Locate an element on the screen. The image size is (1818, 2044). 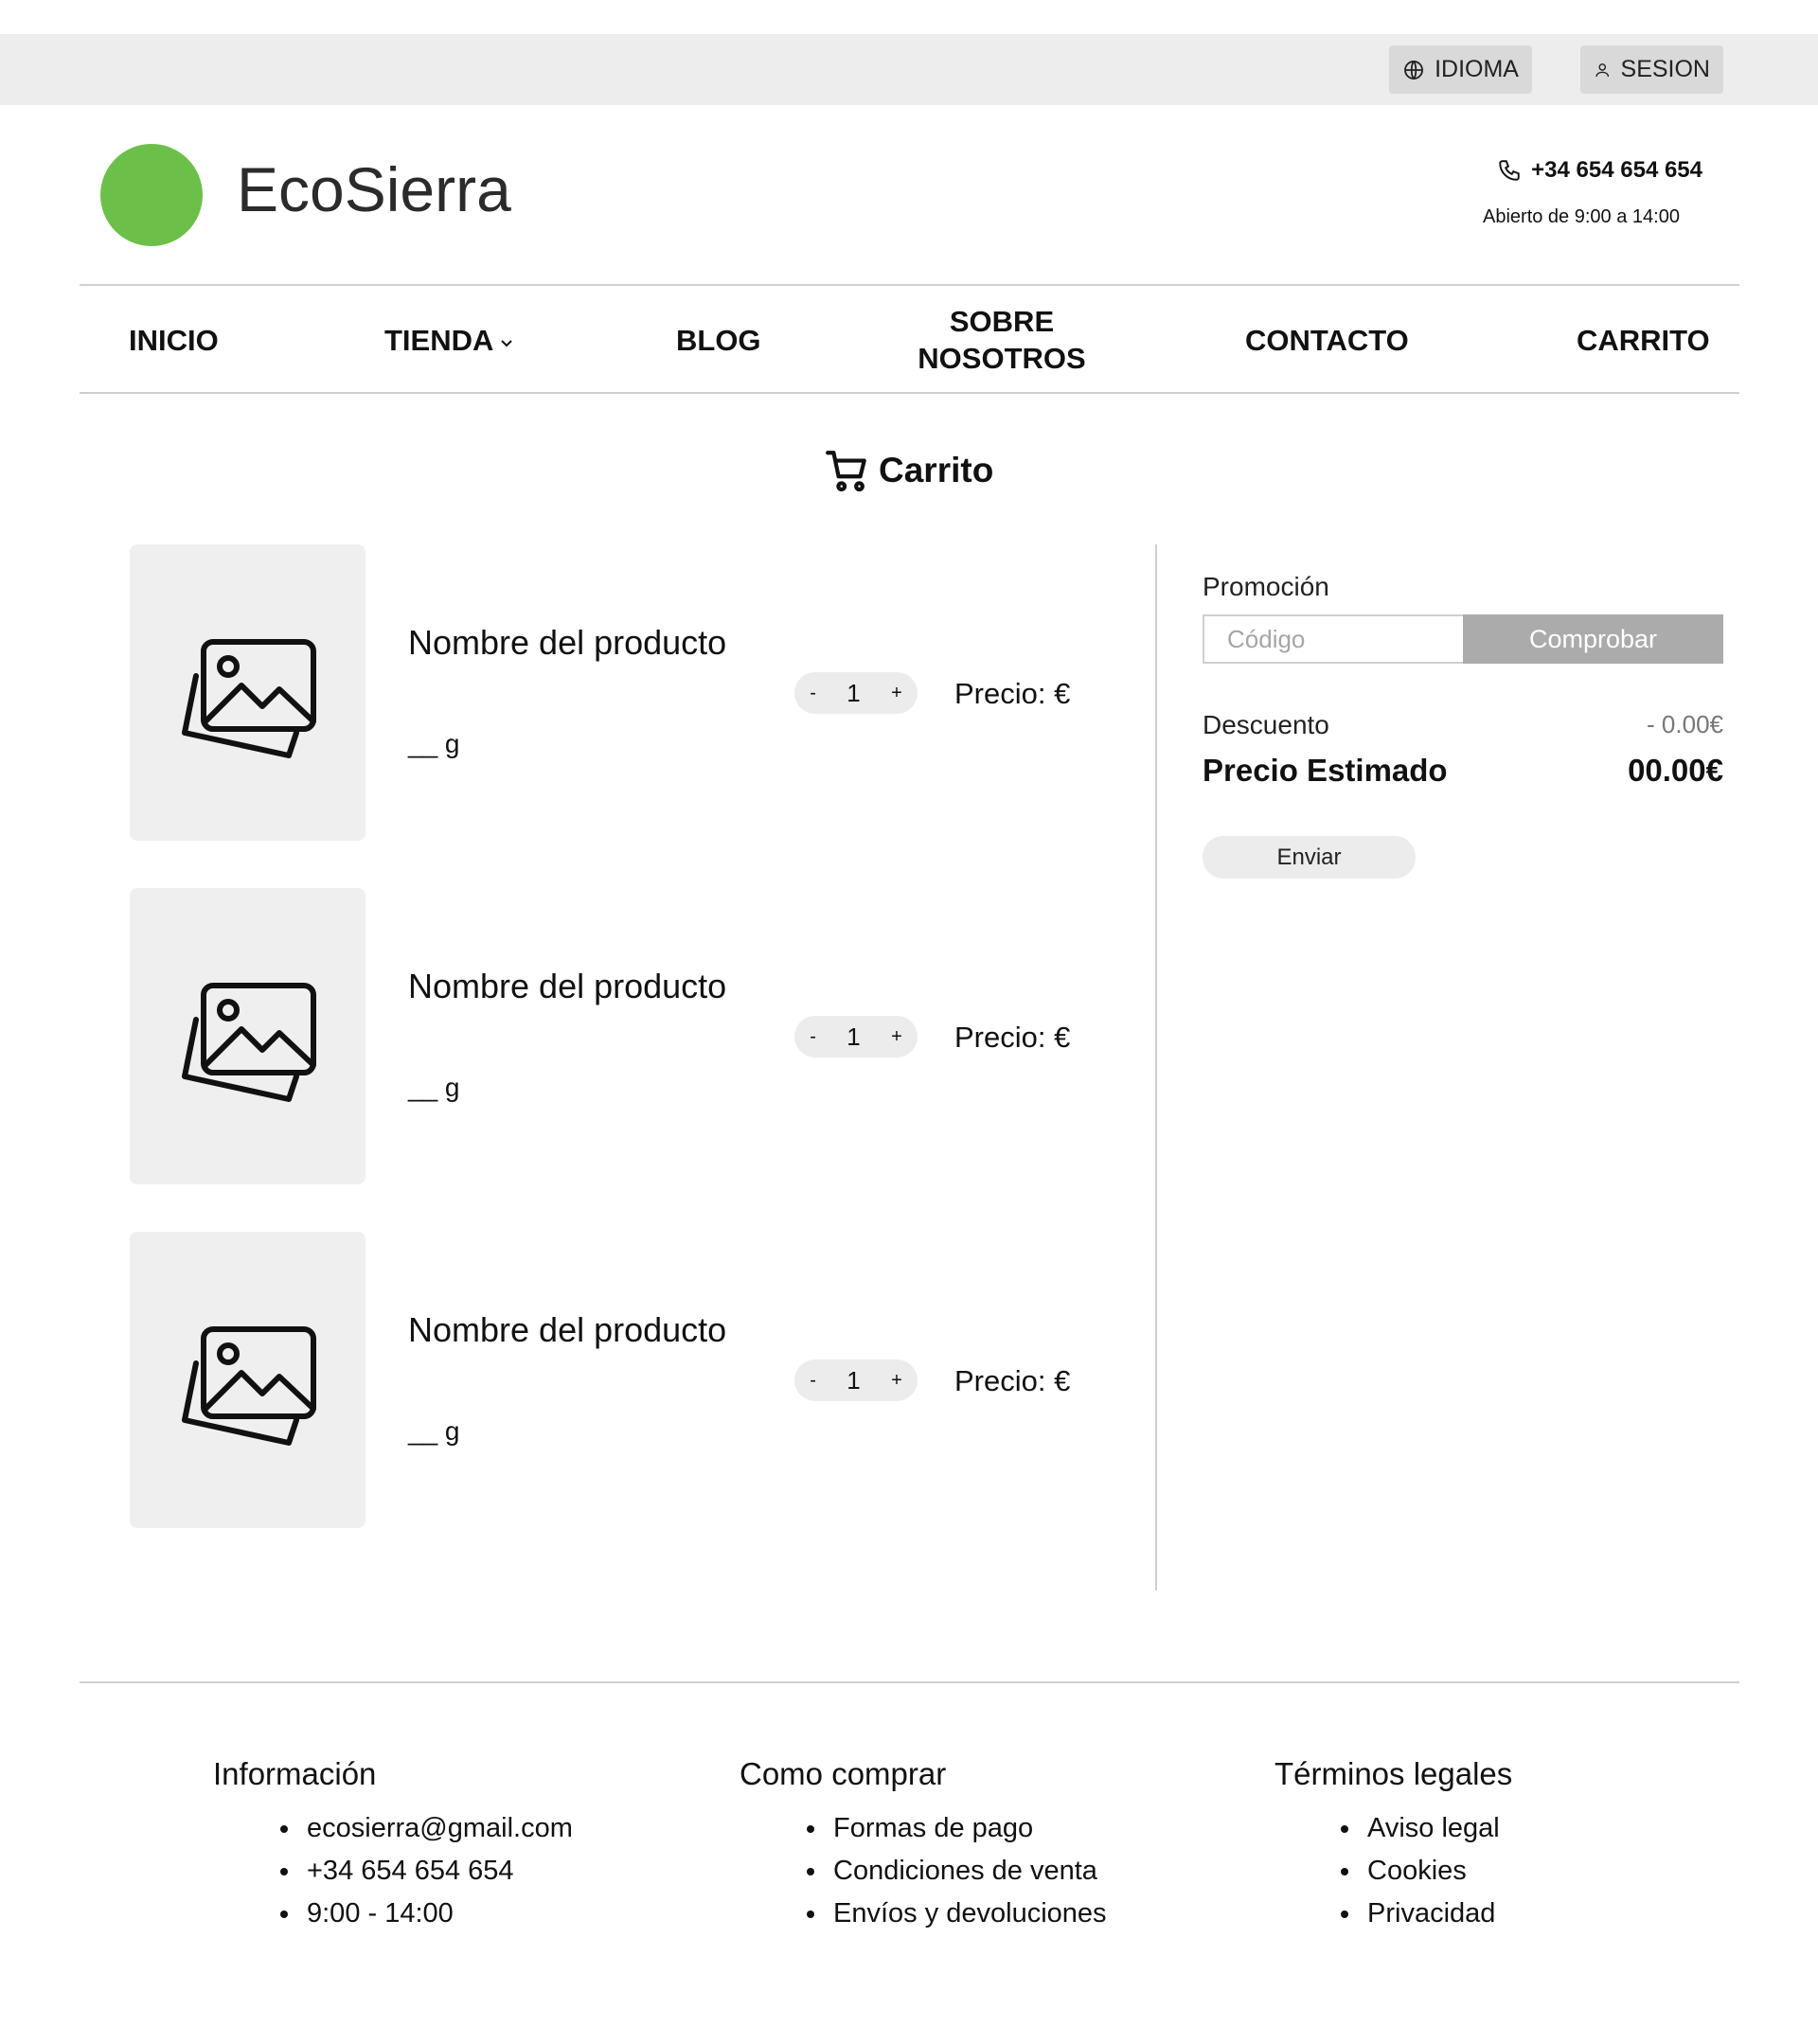
session-button: SESION is located at coordinates (1651, 69).